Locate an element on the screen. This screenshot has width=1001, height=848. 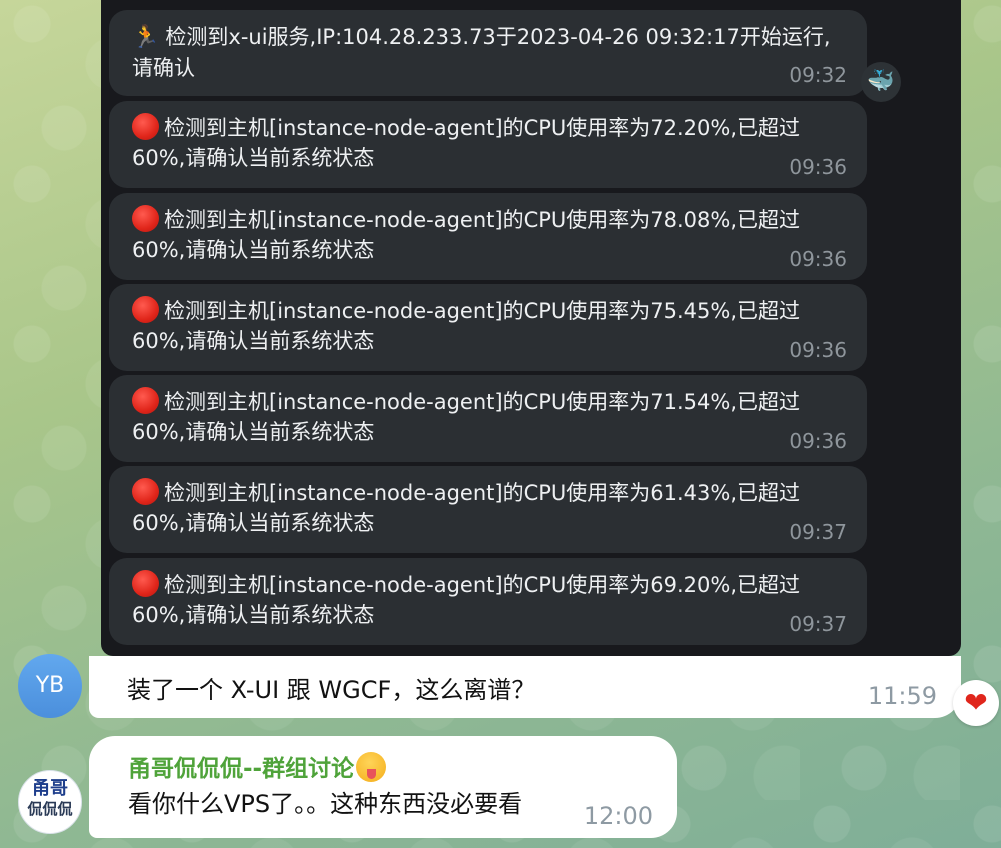
avatar-initials: YB is located at coordinates (50, 685).